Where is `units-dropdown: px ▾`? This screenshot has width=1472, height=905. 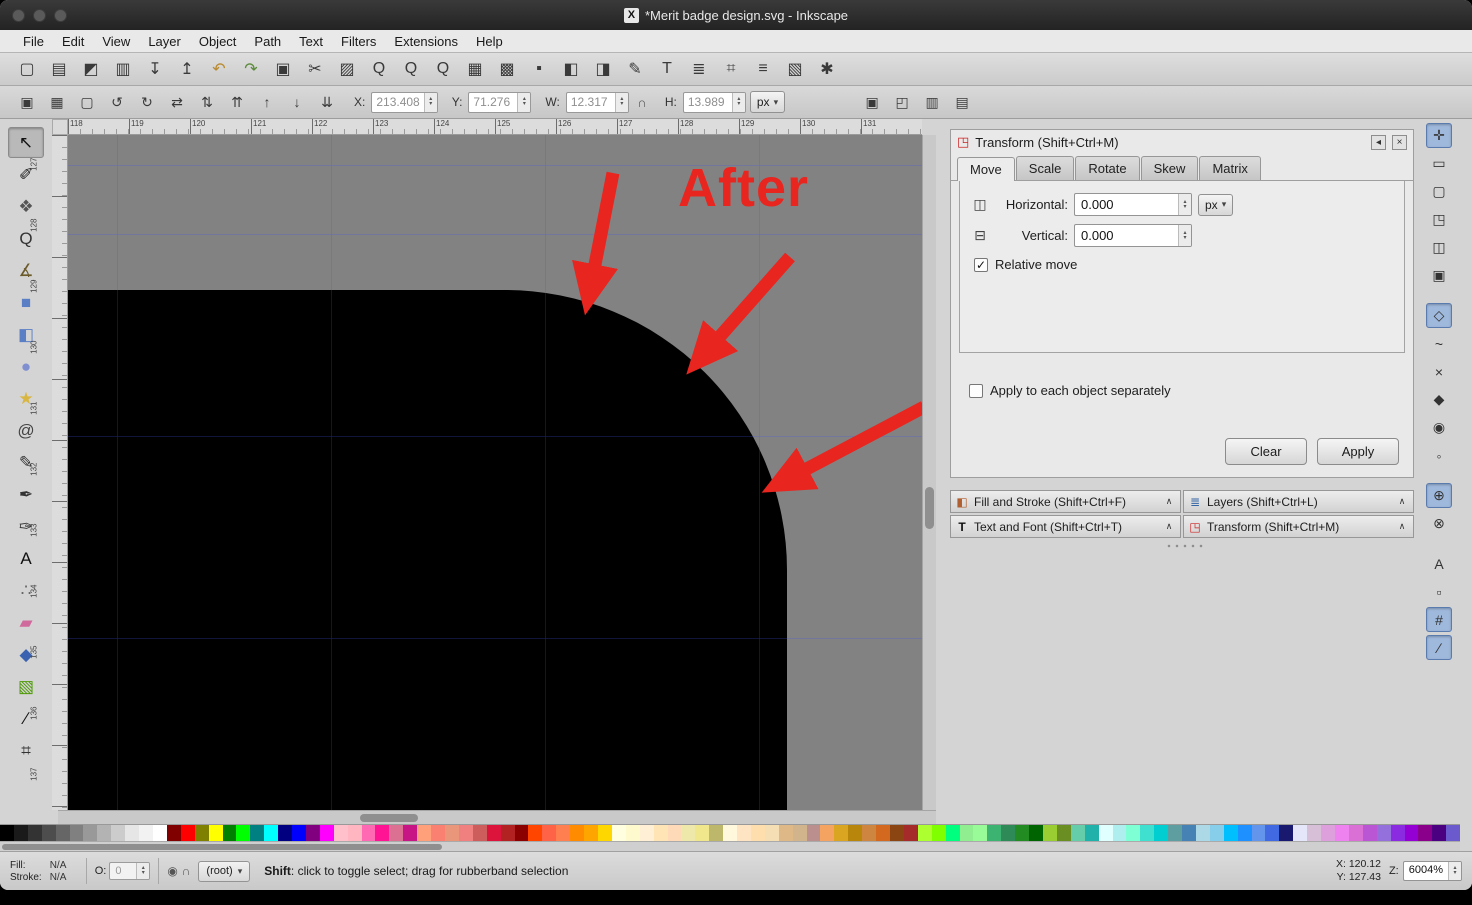
units-dropdown: px ▾ is located at coordinates (767, 102).